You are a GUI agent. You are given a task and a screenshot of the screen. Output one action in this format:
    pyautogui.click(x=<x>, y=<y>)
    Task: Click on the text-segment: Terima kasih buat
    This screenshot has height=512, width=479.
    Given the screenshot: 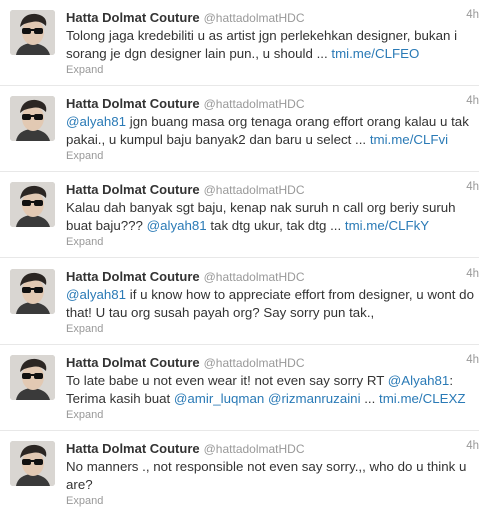 What is the action you would take?
    pyautogui.click(x=120, y=398)
    